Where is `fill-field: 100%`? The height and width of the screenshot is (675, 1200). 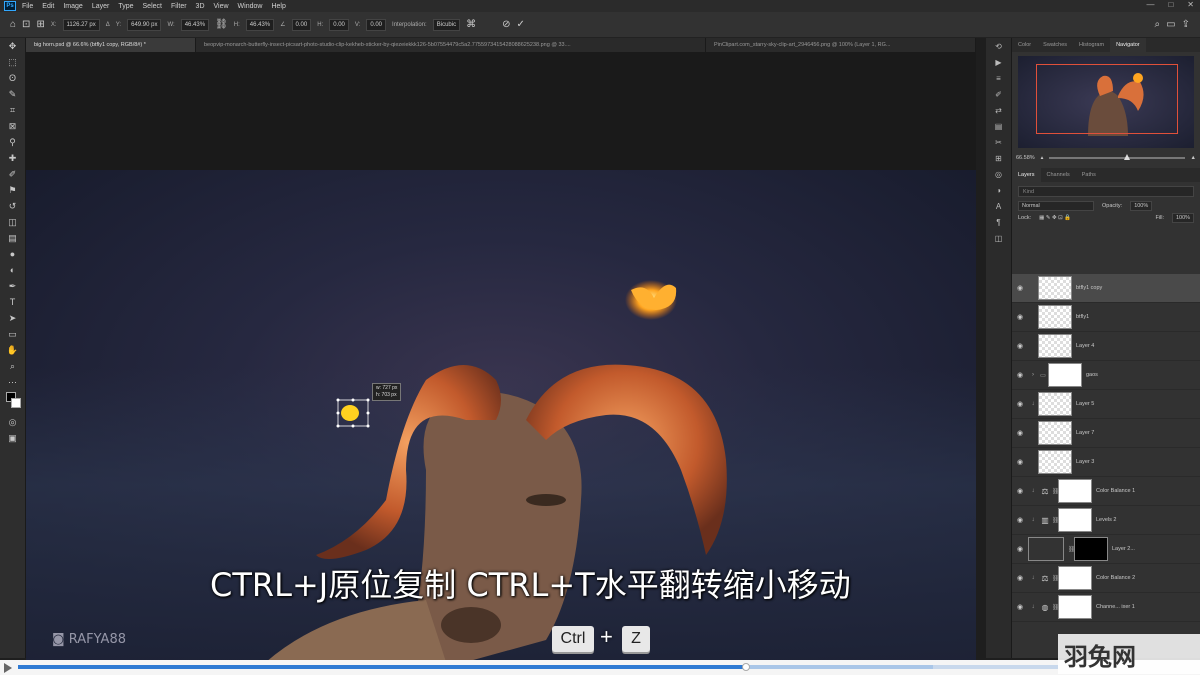 fill-field: 100% is located at coordinates (1183, 218).